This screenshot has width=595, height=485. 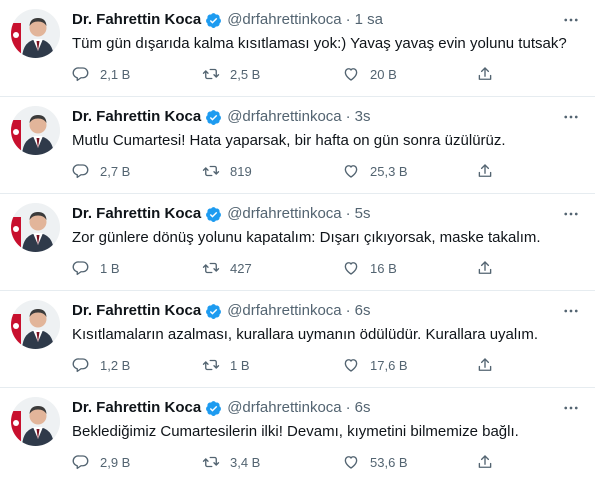 What do you see at coordinates (96, 268) in the screenshot?
I see `reply-button: 1 B` at bounding box center [96, 268].